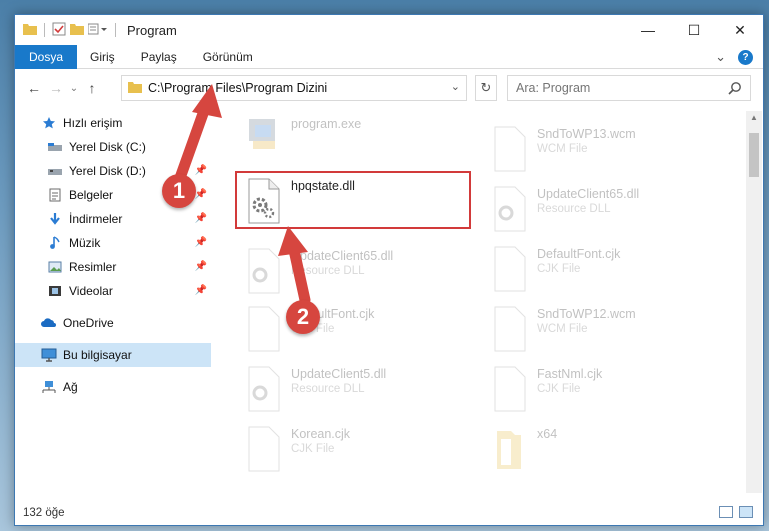 This screenshot has width=769, height=531. Describe the element at coordinates (313, 449) in the screenshot. I see `file-type: CJK File` at that location.